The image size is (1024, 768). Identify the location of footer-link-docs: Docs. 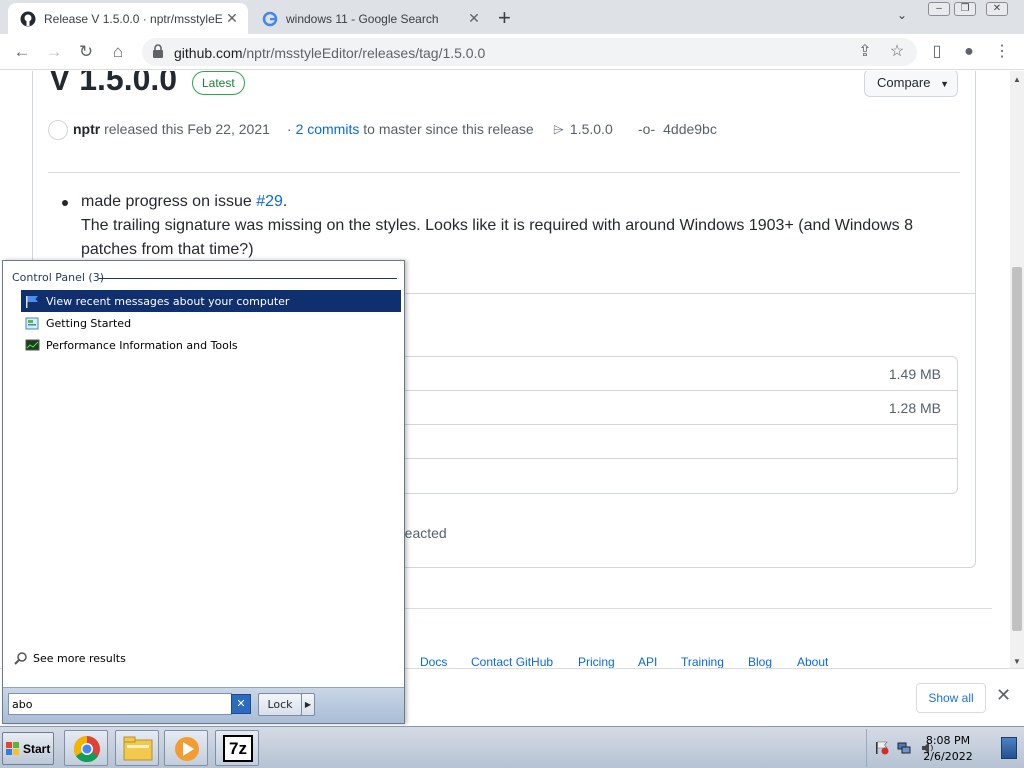
(433, 661).